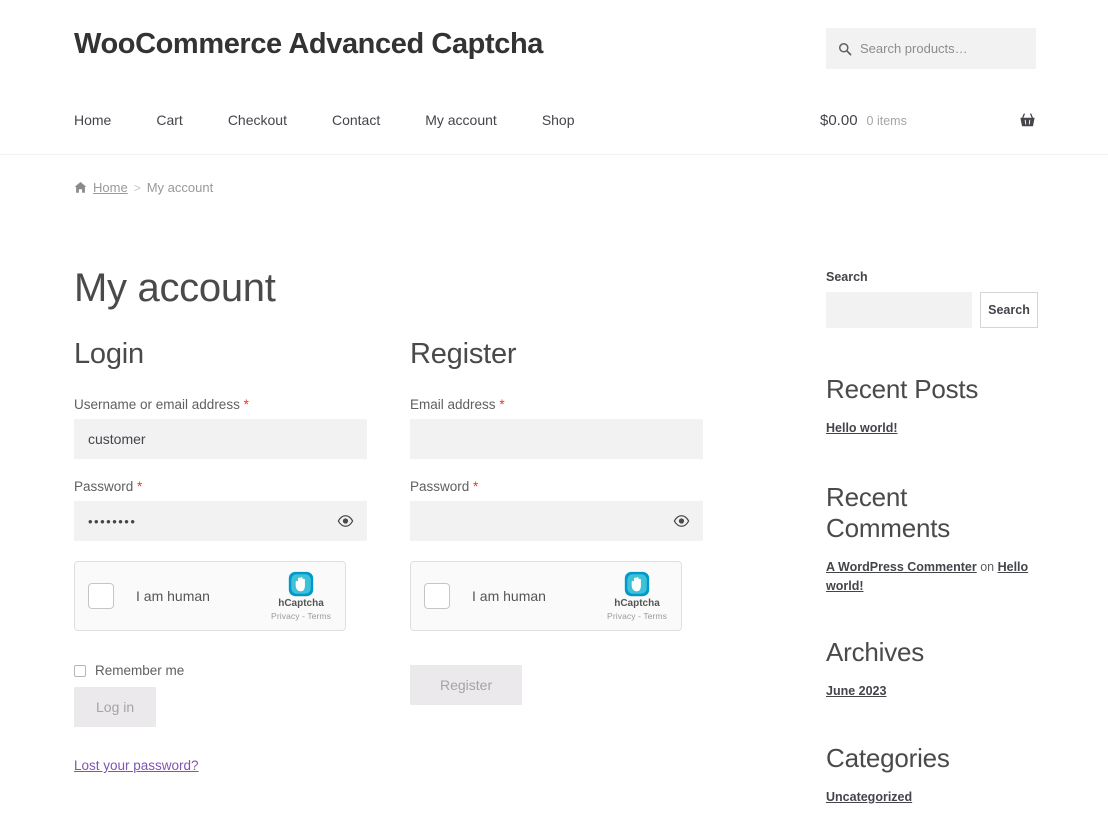 This screenshot has width=1108, height=839. Describe the element at coordinates (856, 691) in the screenshot. I see `archive-link: June 2023` at that location.